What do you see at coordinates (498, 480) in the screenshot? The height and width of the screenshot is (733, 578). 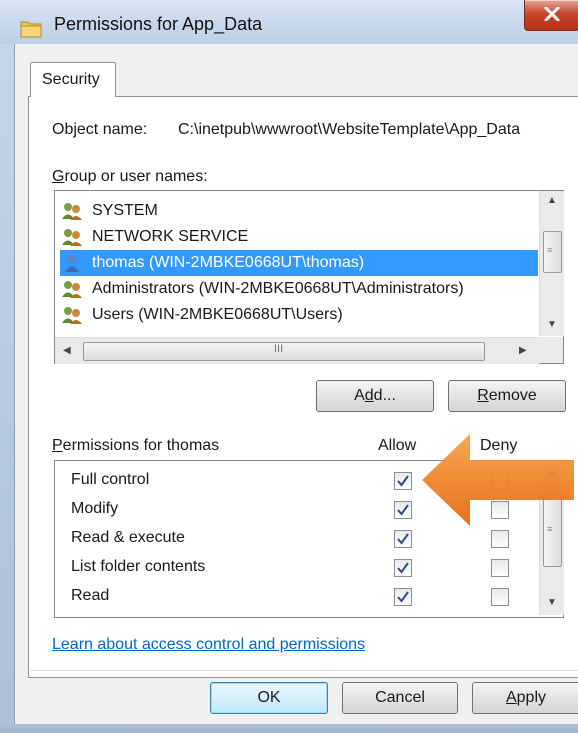 I see `orange-arrow-annotation` at bounding box center [498, 480].